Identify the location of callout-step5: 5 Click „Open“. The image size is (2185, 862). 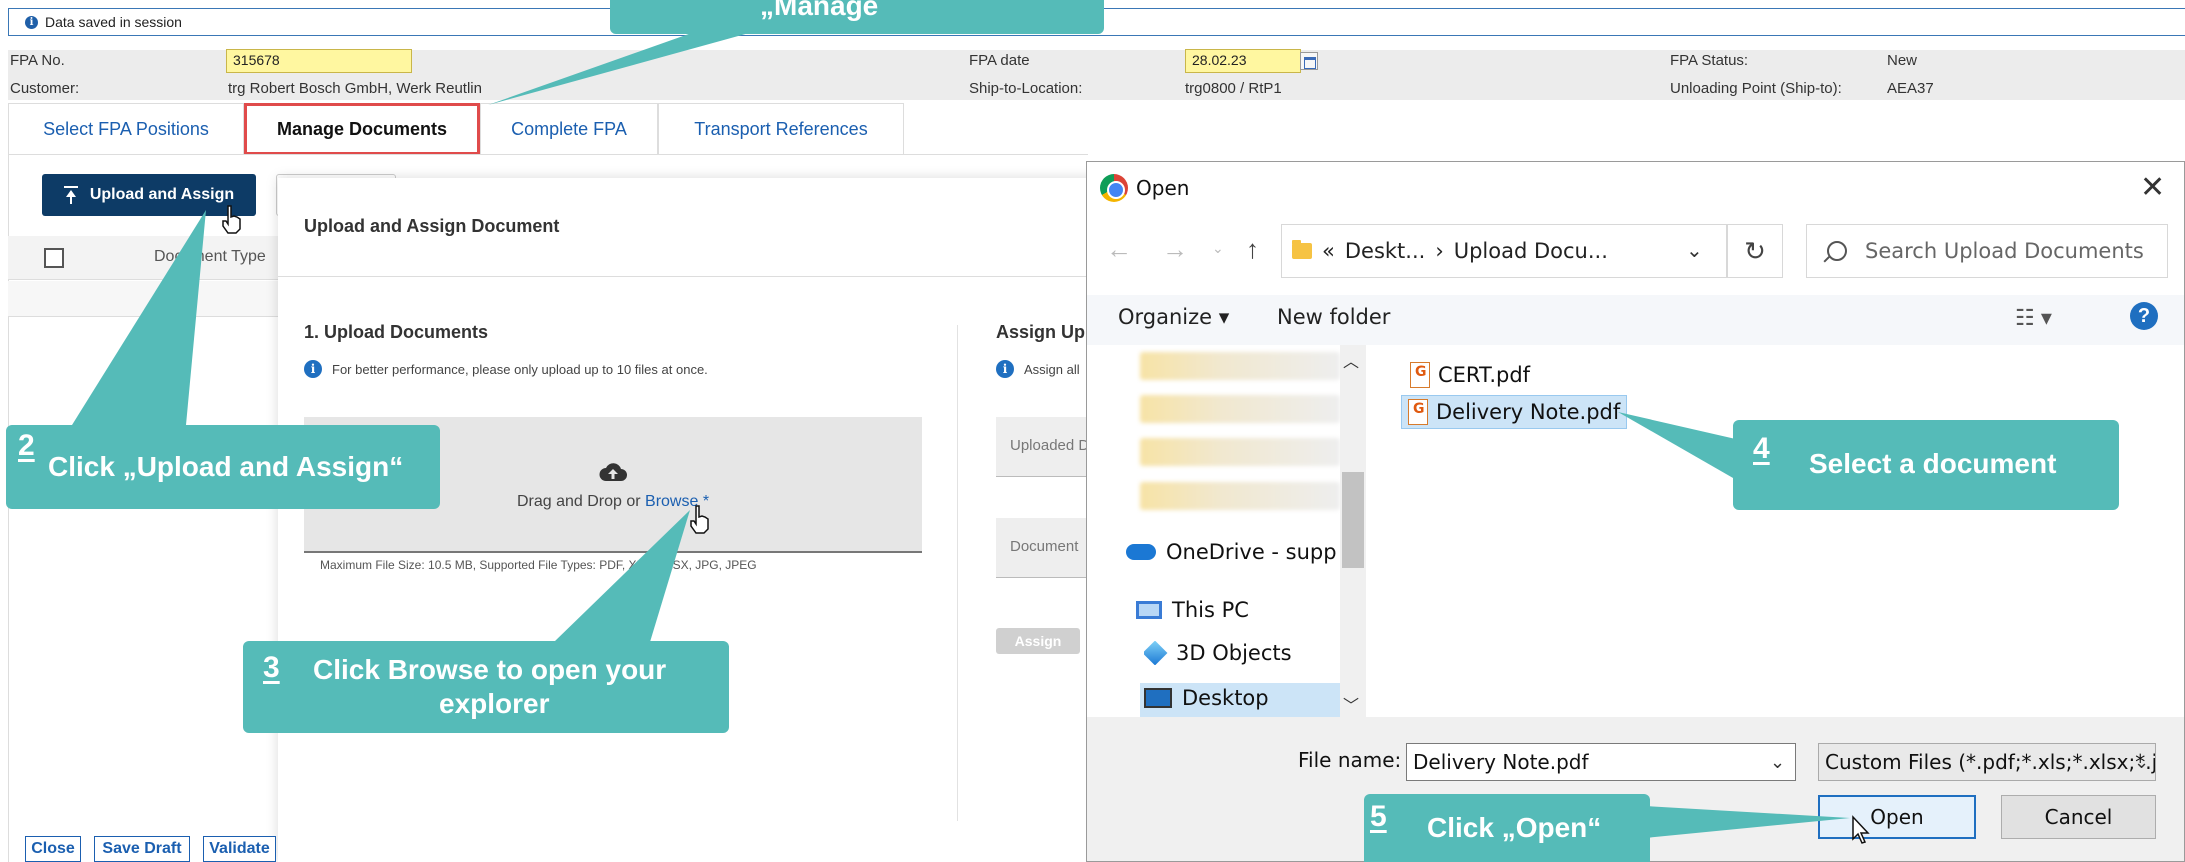
(1507, 828).